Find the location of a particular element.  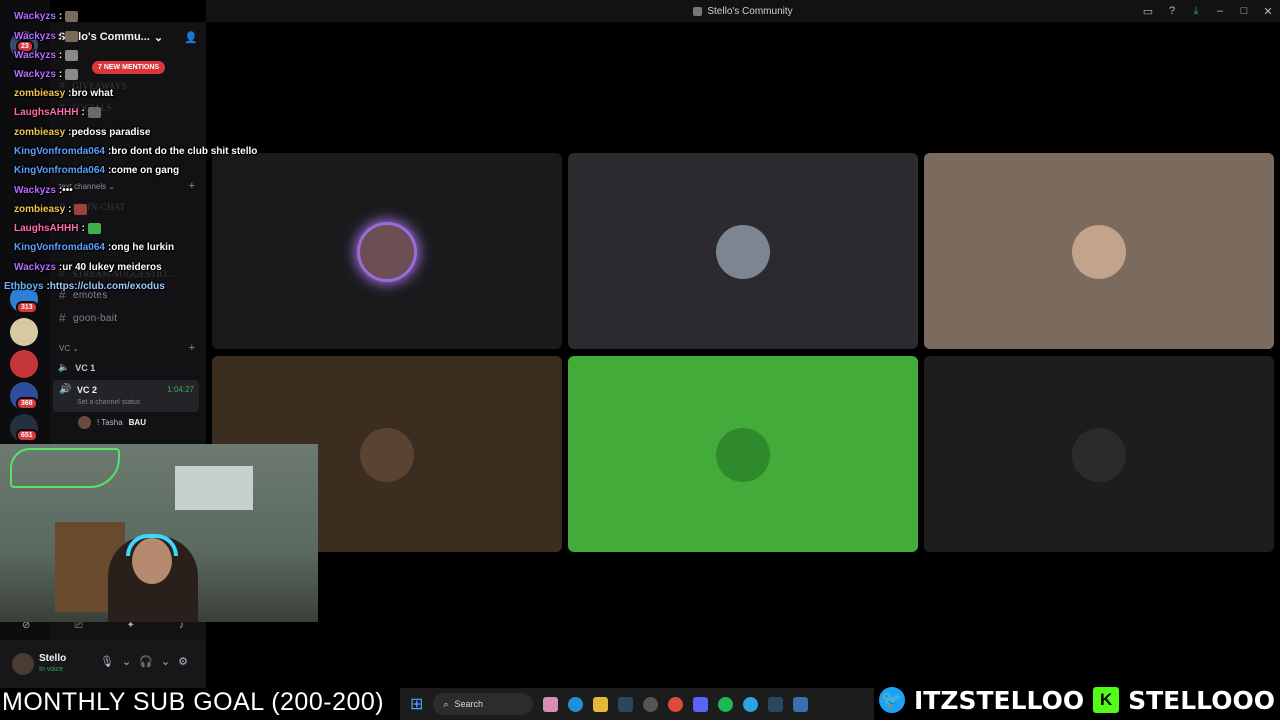

server-icon is located at coordinates (698, 11).